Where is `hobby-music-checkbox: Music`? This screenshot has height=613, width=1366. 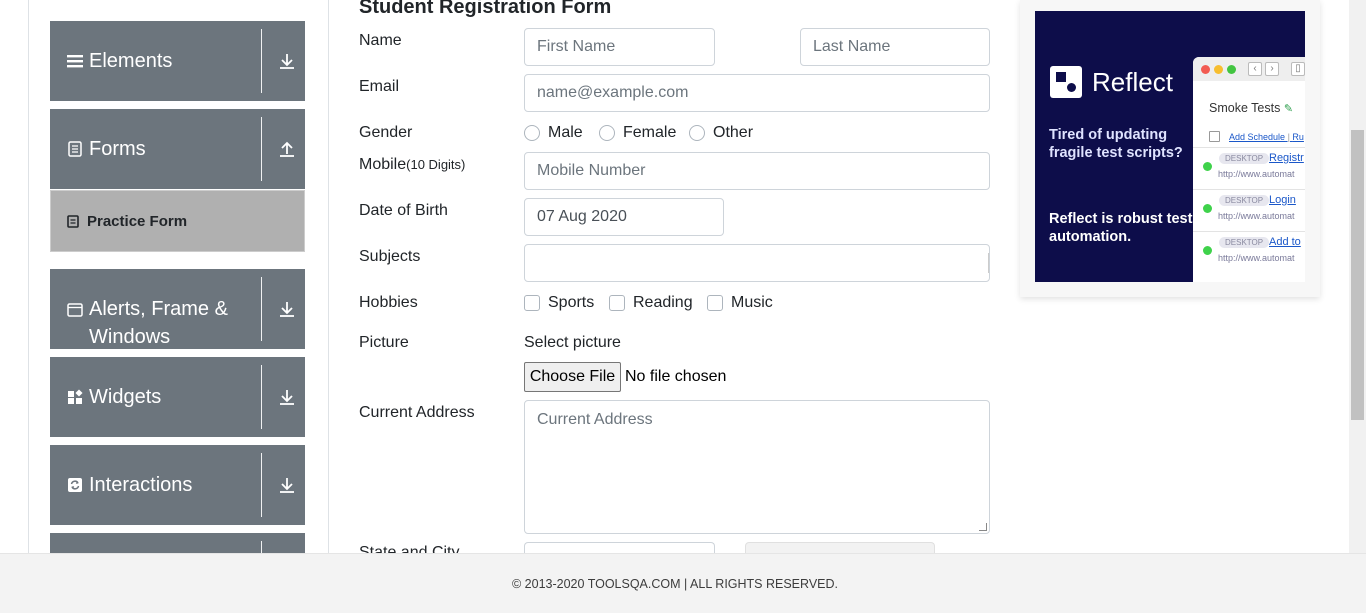 hobby-music-checkbox: Music is located at coordinates (740, 303).